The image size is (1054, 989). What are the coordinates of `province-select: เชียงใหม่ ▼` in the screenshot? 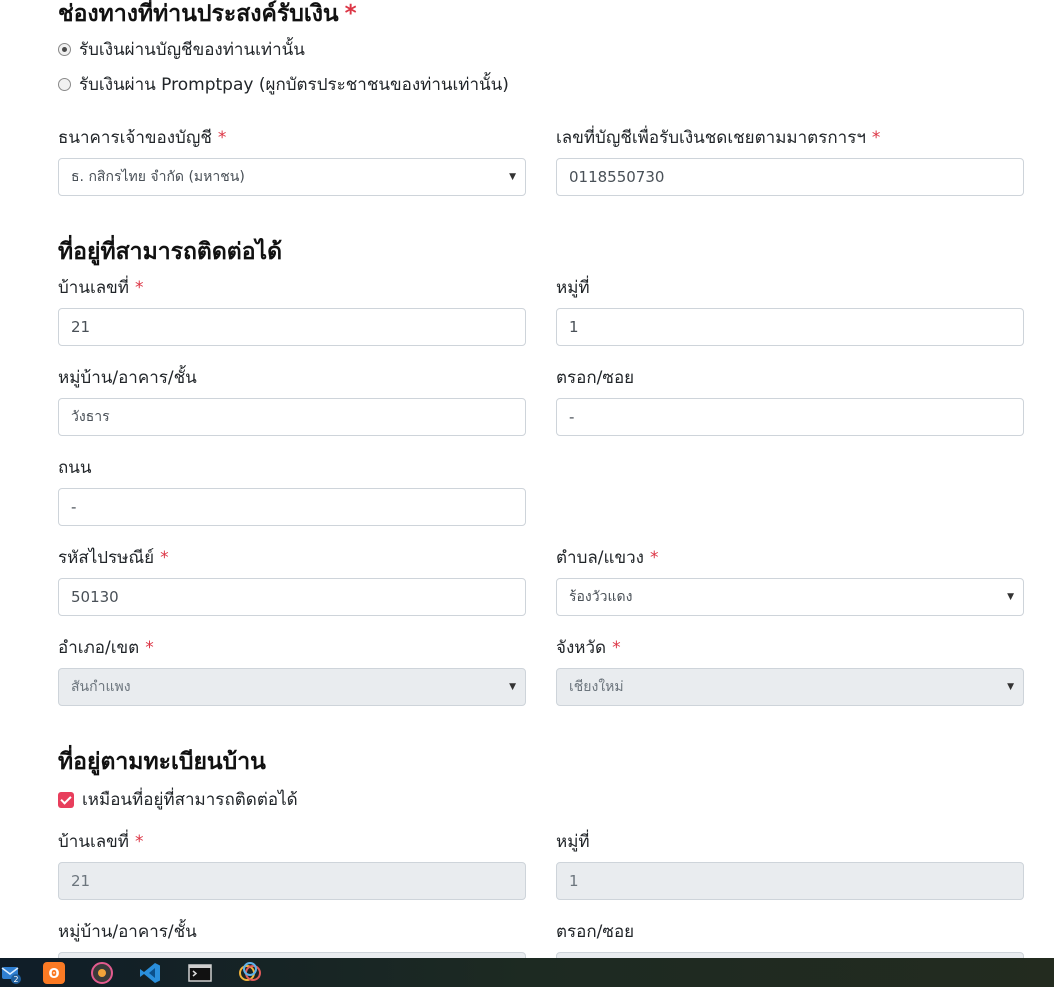 It's located at (790, 687).